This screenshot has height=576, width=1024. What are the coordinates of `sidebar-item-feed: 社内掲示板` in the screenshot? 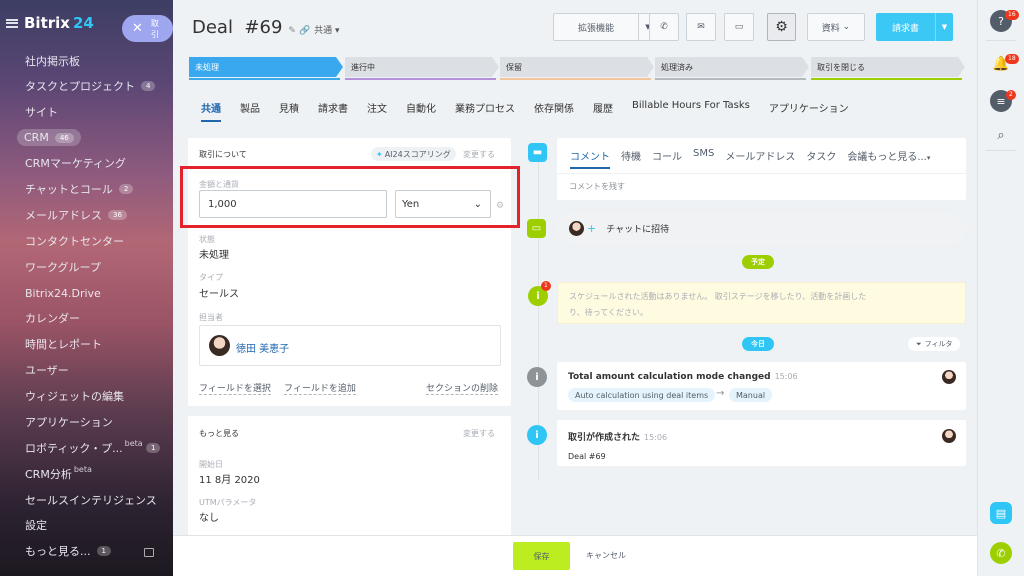 It's located at (52, 61).